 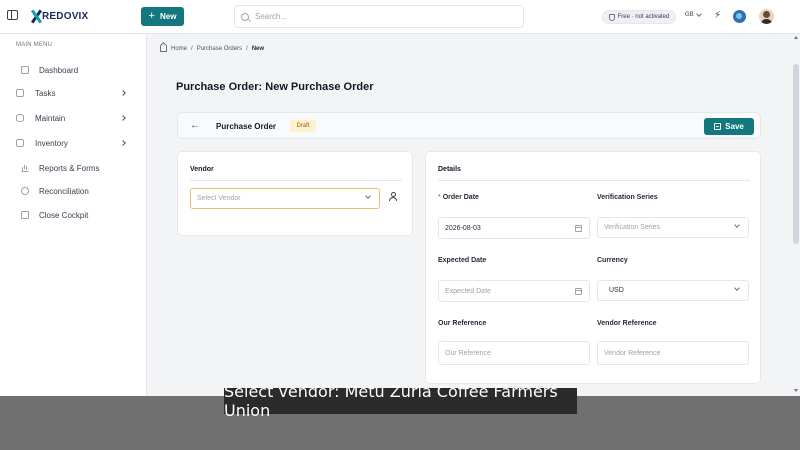 I want to click on verification-series-label: Verification Series, so click(x=627, y=197).